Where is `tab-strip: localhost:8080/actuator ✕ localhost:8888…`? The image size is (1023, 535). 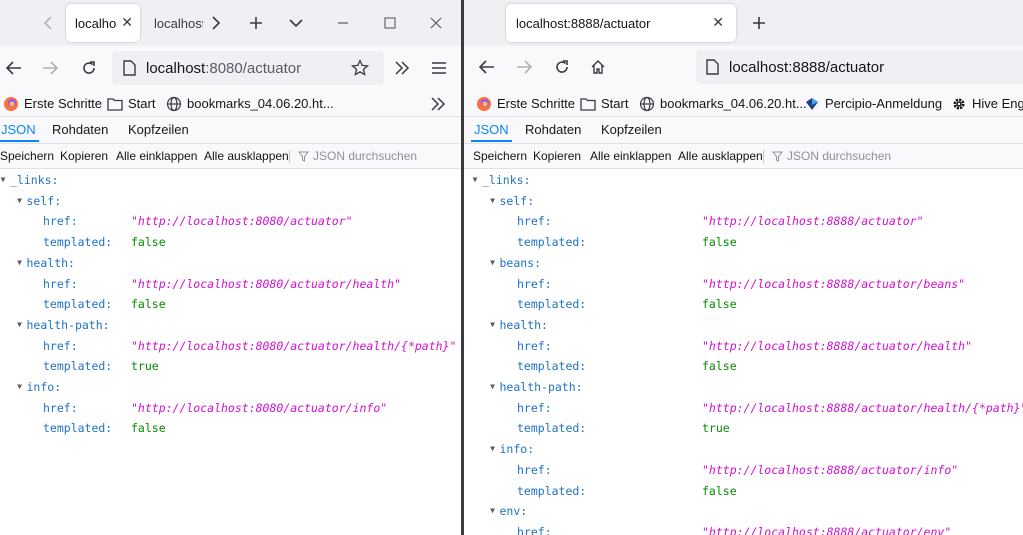
tab-strip: localhost:8080/actuator ✕ localhost:8888… is located at coordinates (230, 23).